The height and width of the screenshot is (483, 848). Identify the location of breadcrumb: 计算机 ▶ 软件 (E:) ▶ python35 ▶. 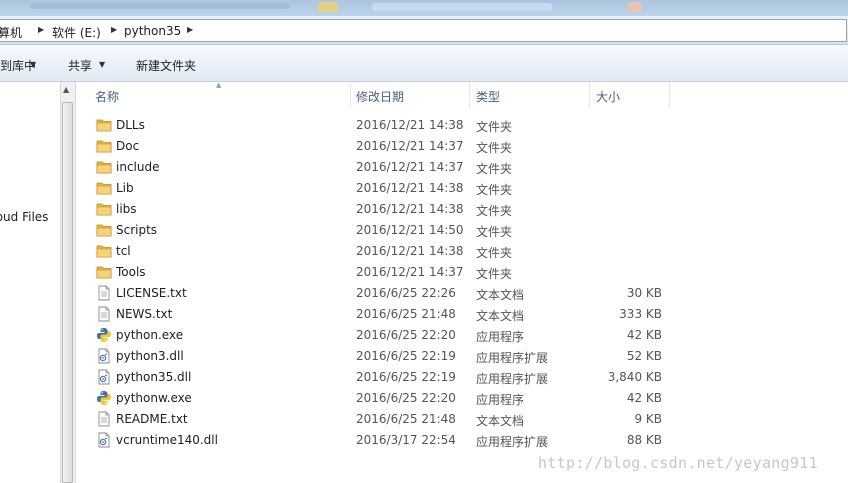
(423, 30).